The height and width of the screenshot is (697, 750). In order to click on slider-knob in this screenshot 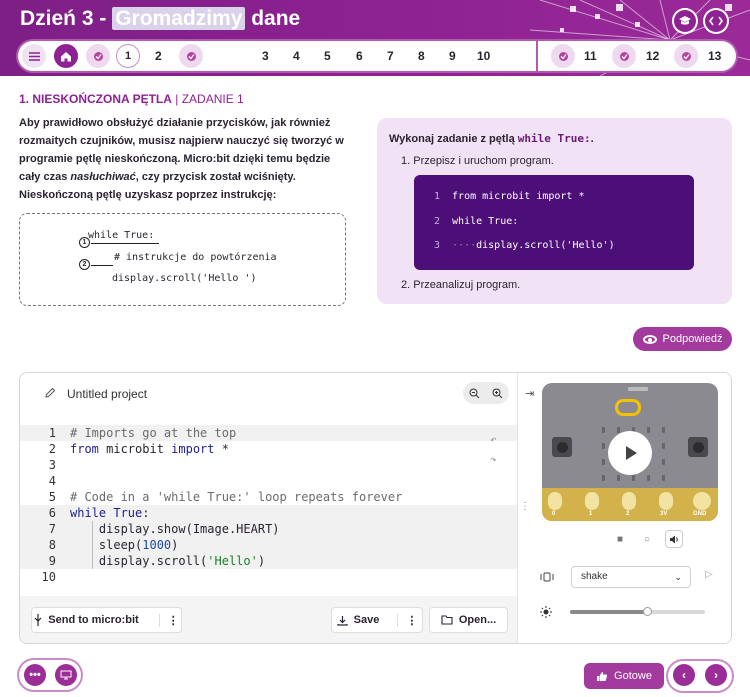, I will do `click(647, 611)`.